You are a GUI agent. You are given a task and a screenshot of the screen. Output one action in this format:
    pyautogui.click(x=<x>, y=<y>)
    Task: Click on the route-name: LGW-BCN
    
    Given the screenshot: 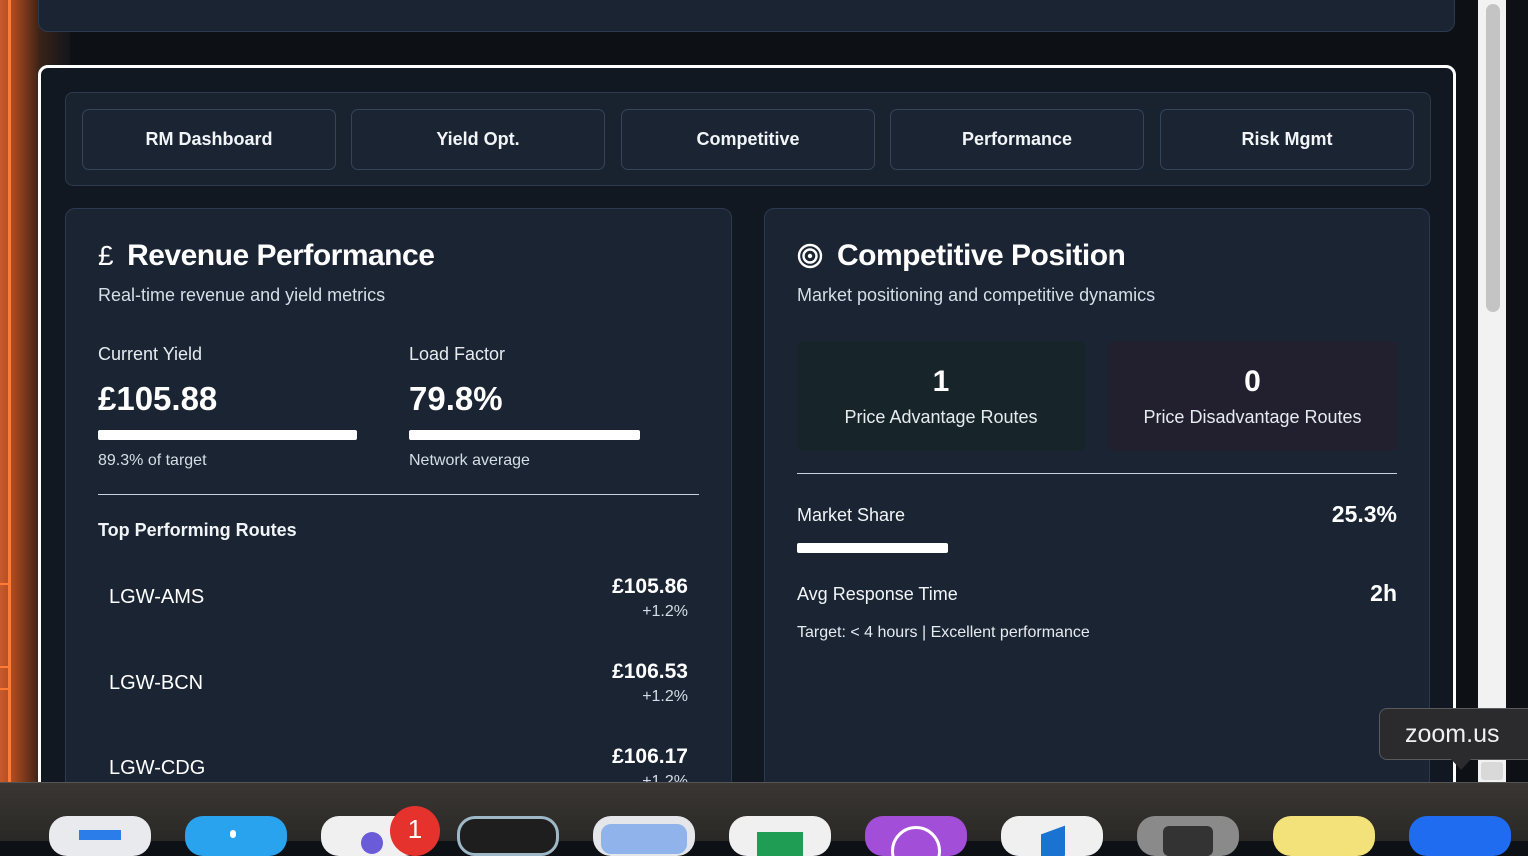 What is the action you would take?
    pyautogui.click(x=156, y=683)
    